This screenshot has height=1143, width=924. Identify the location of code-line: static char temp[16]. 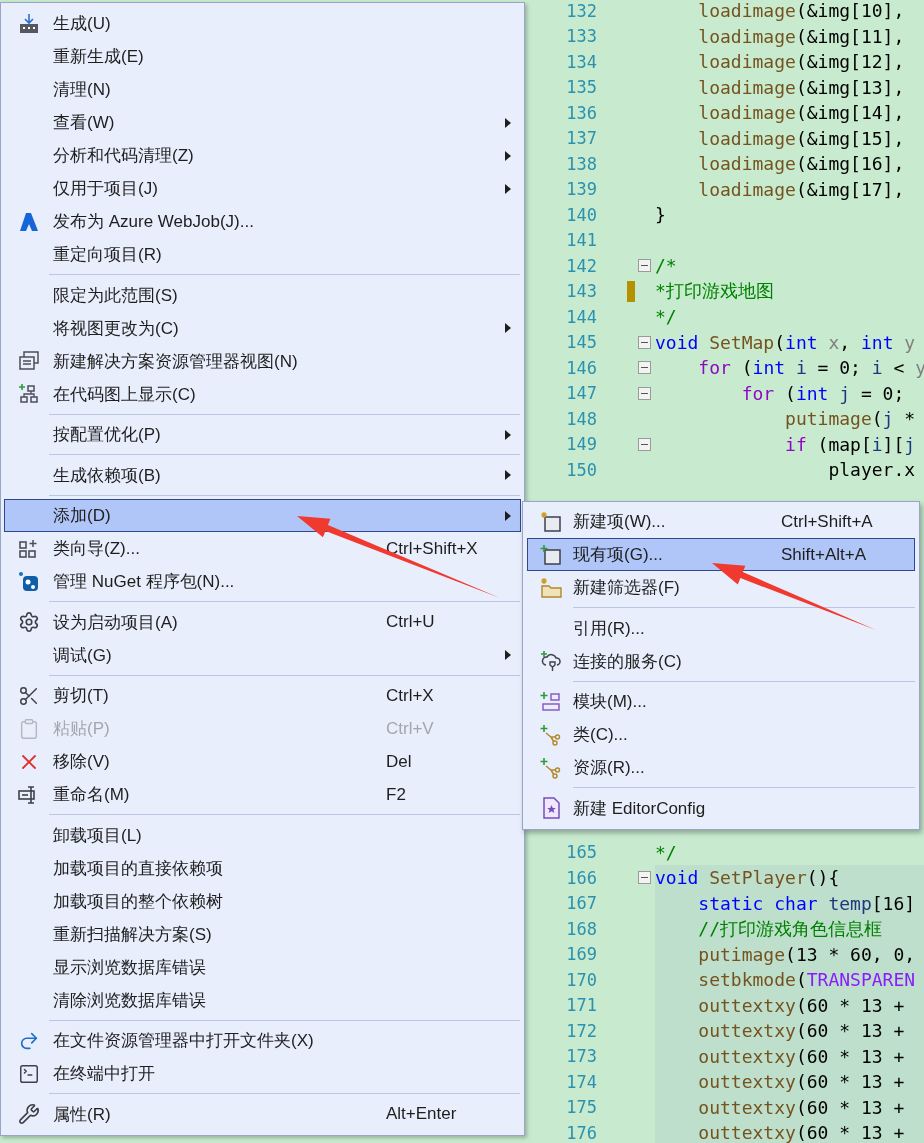
(806, 903).